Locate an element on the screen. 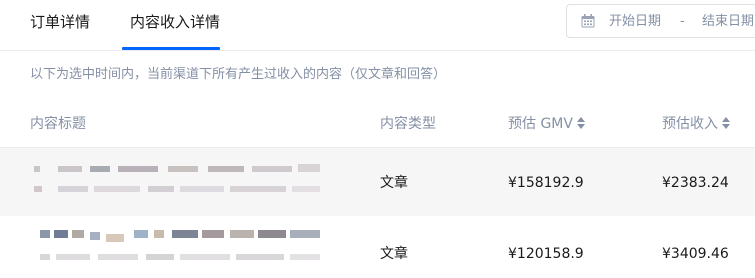 Image resolution: width=755 pixels, height=278 pixels. start-date-input: 开始日期 is located at coordinates (635, 22).